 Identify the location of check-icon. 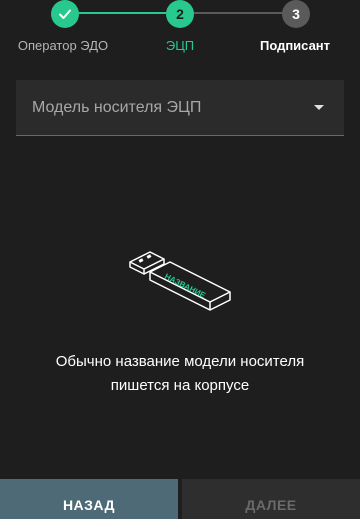
(65, 14).